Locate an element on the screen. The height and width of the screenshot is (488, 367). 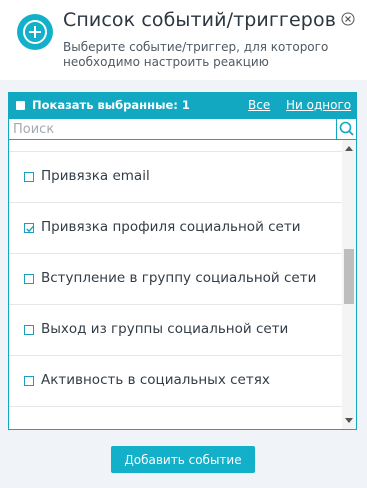
scroll-down-icon is located at coordinates (349, 420).